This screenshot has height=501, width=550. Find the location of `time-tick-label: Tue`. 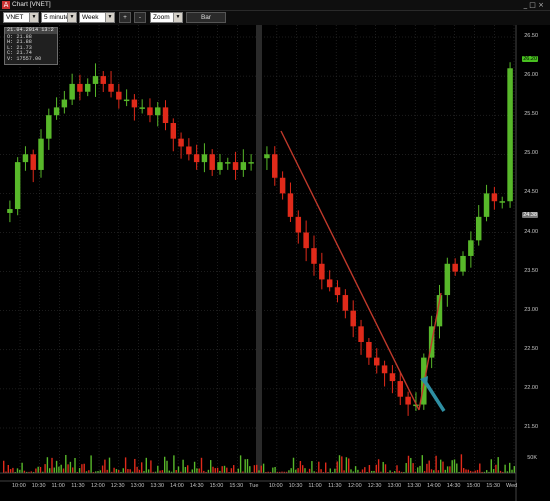

time-tick-label: Tue is located at coordinates (254, 486).